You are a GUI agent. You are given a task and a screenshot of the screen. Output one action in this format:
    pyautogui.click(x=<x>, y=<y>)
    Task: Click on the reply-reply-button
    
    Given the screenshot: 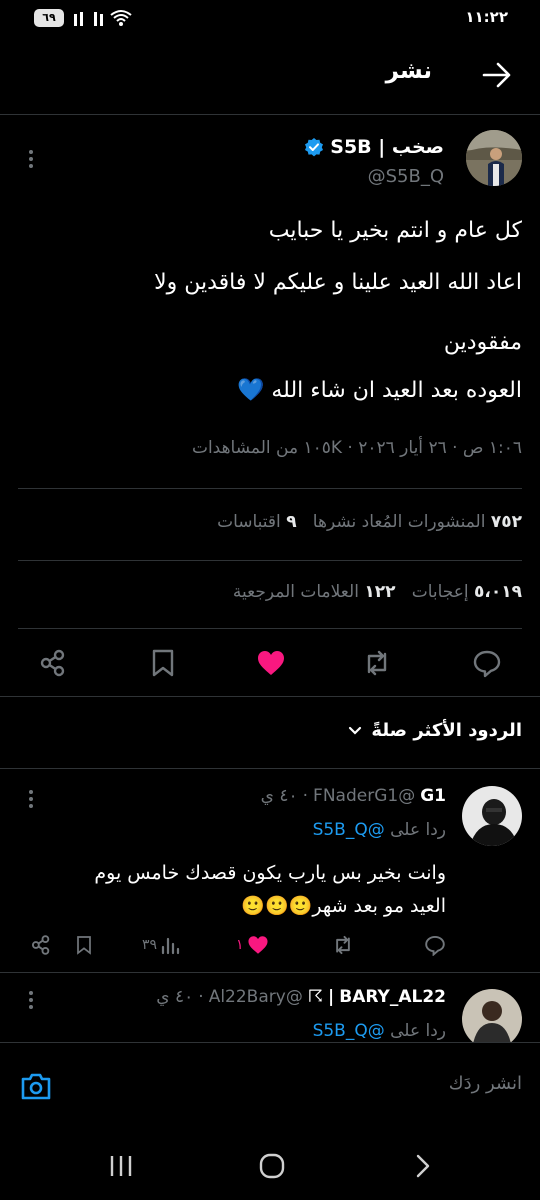 What is the action you would take?
    pyautogui.click(x=435, y=945)
    